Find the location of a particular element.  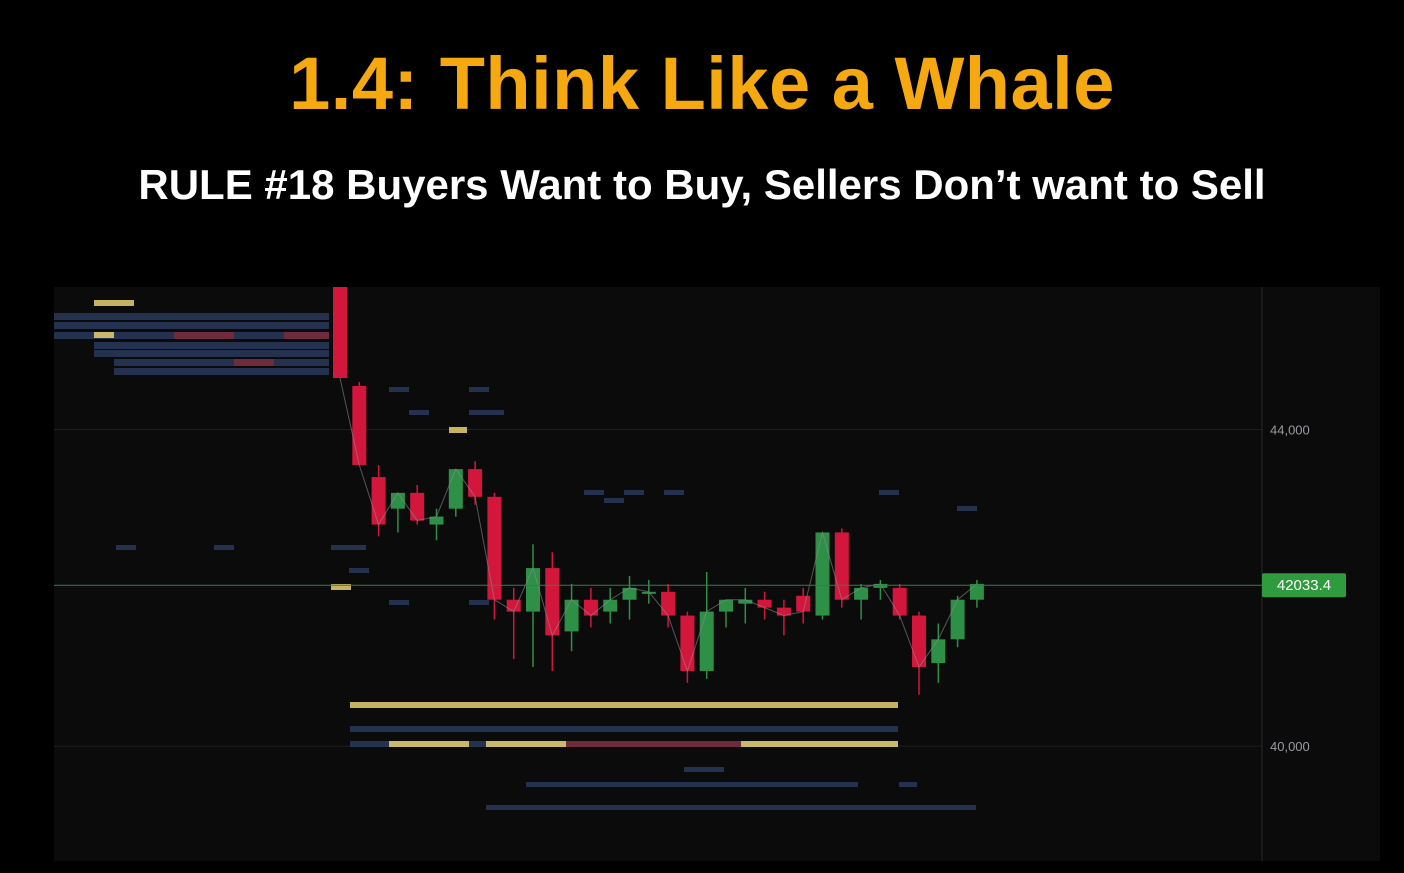

slide-title: 1.4: Think Like a Whale is located at coordinates (702, 83).